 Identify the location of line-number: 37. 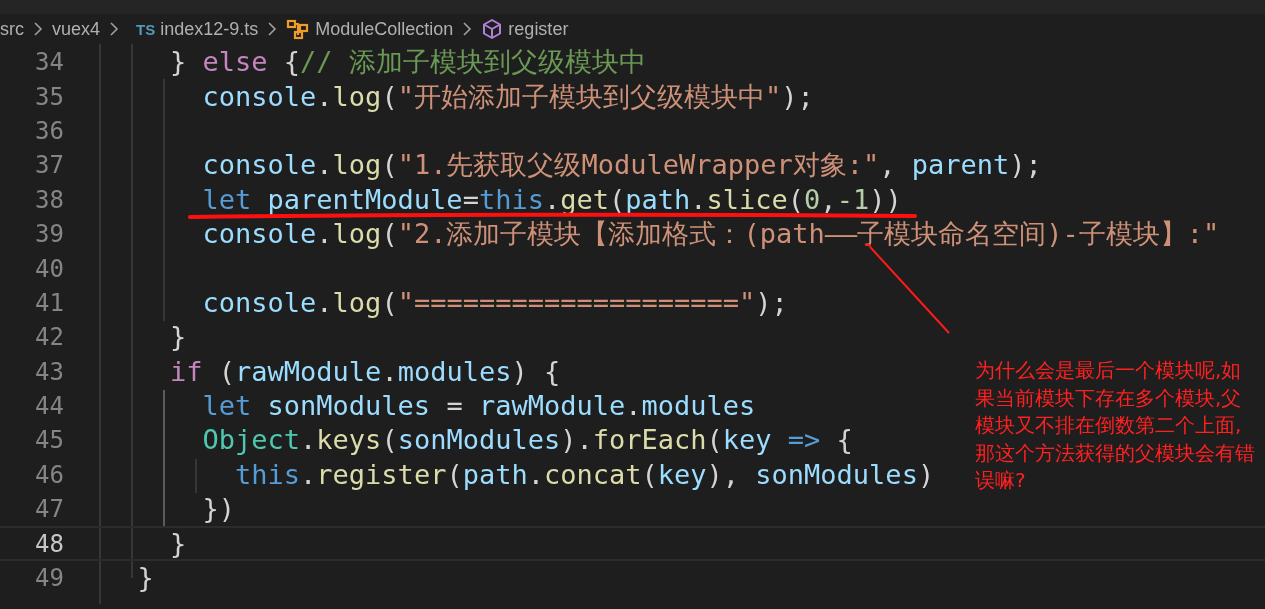
(49, 165).